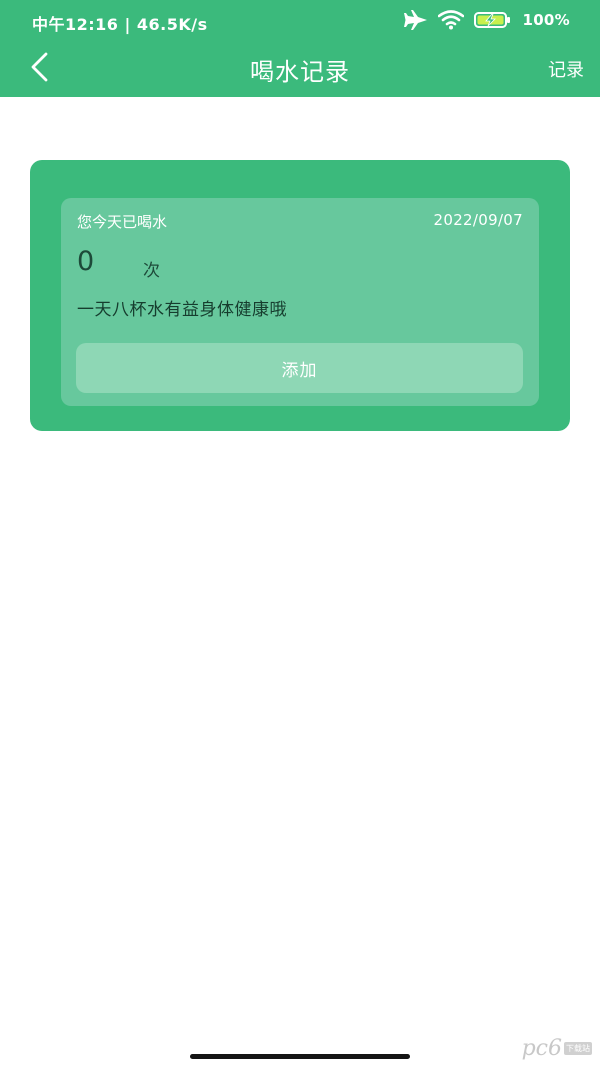  What do you see at coordinates (120, 24) in the screenshot?
I see `status-time-speed: 中午12:16 | 46.5K/s` at bounding box center [120, 24].